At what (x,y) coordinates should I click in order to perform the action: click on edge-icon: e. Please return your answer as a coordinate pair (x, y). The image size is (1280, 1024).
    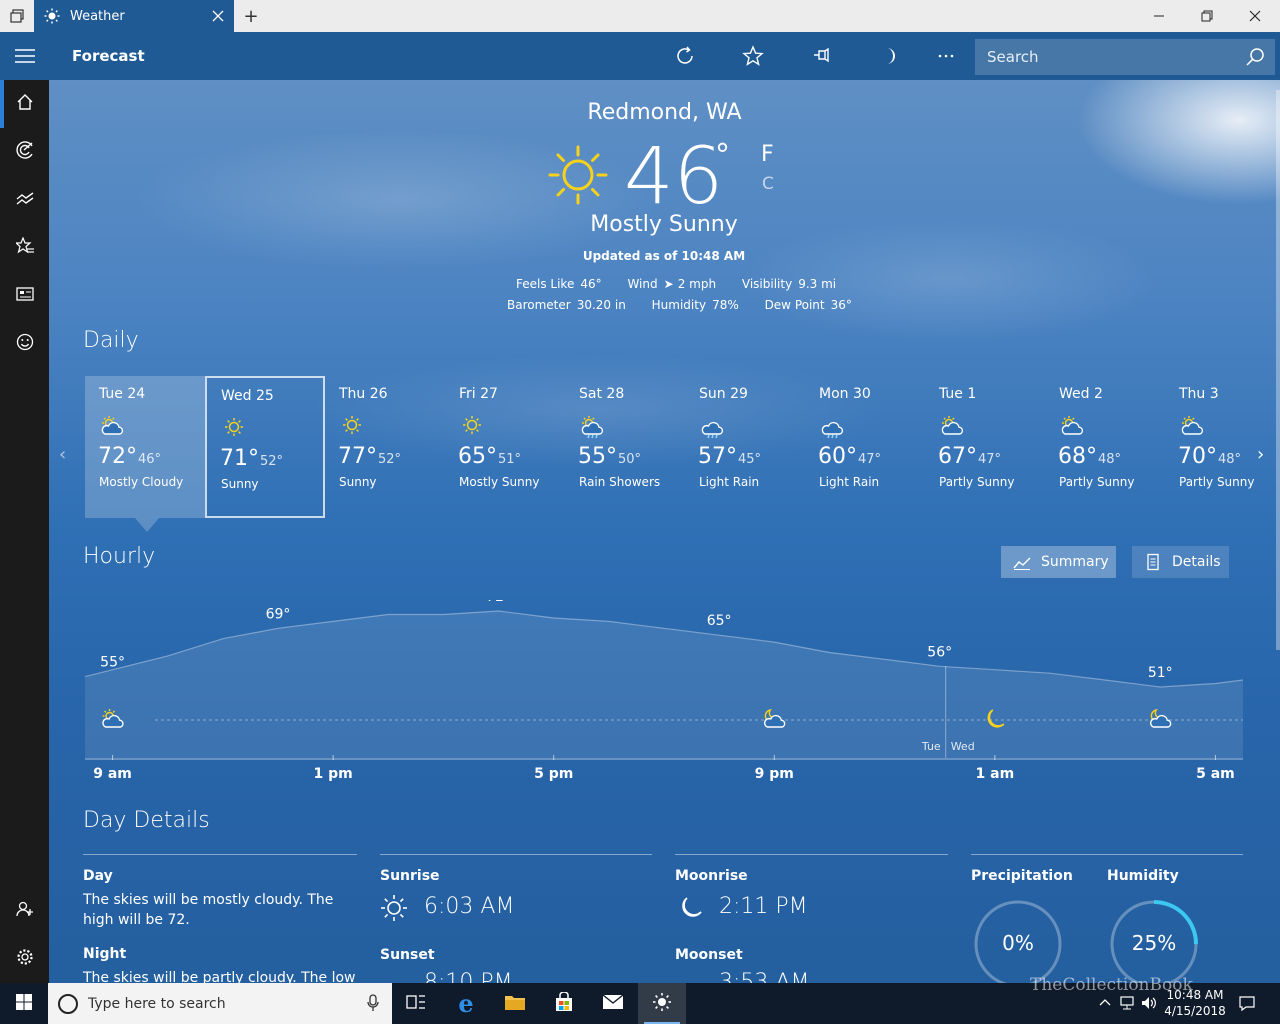
    Looking at the image, I should click on (466, 1003).